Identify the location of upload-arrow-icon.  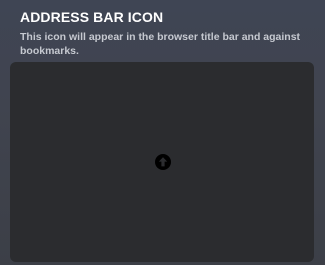
(163, 162).